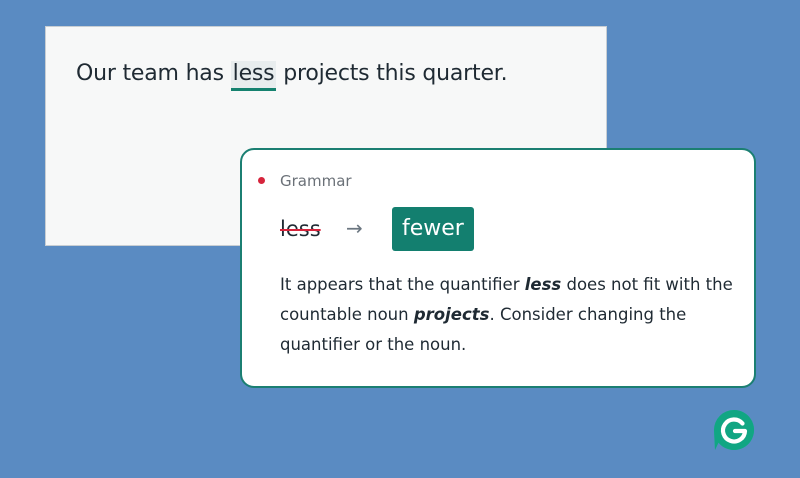 This screenshot has width=800, height=478. I want to click on original-word: less, so click(300, 229).